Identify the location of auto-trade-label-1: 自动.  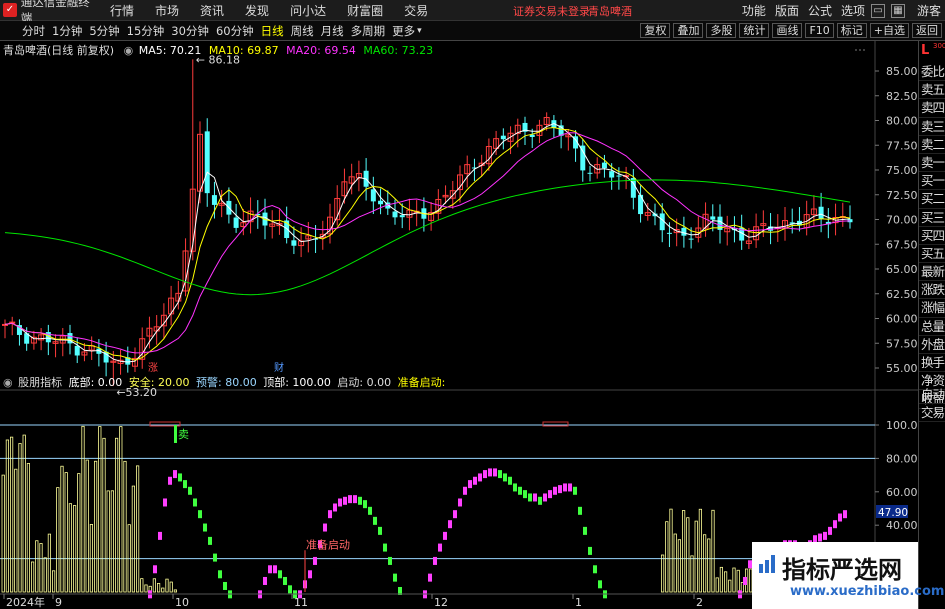
(932, 395).